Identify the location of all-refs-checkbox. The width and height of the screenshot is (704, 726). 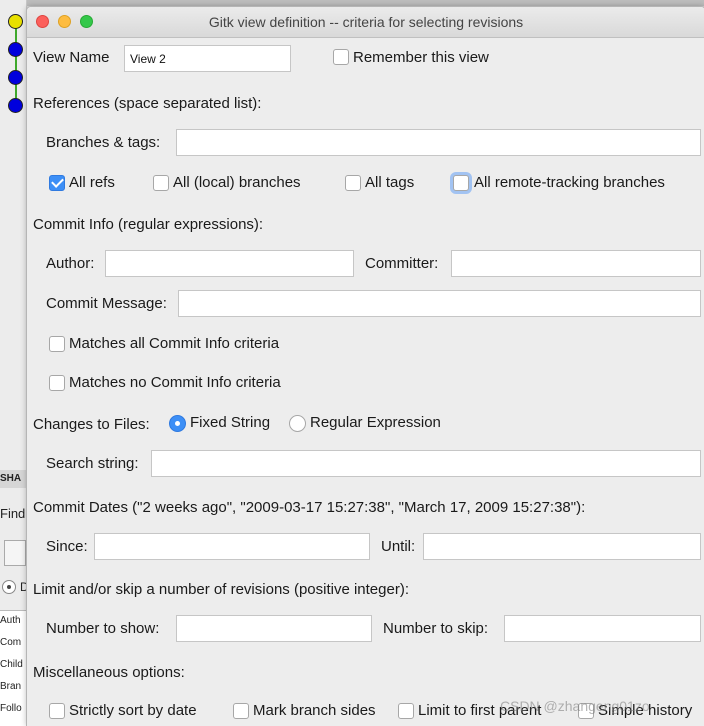
(57, 183).